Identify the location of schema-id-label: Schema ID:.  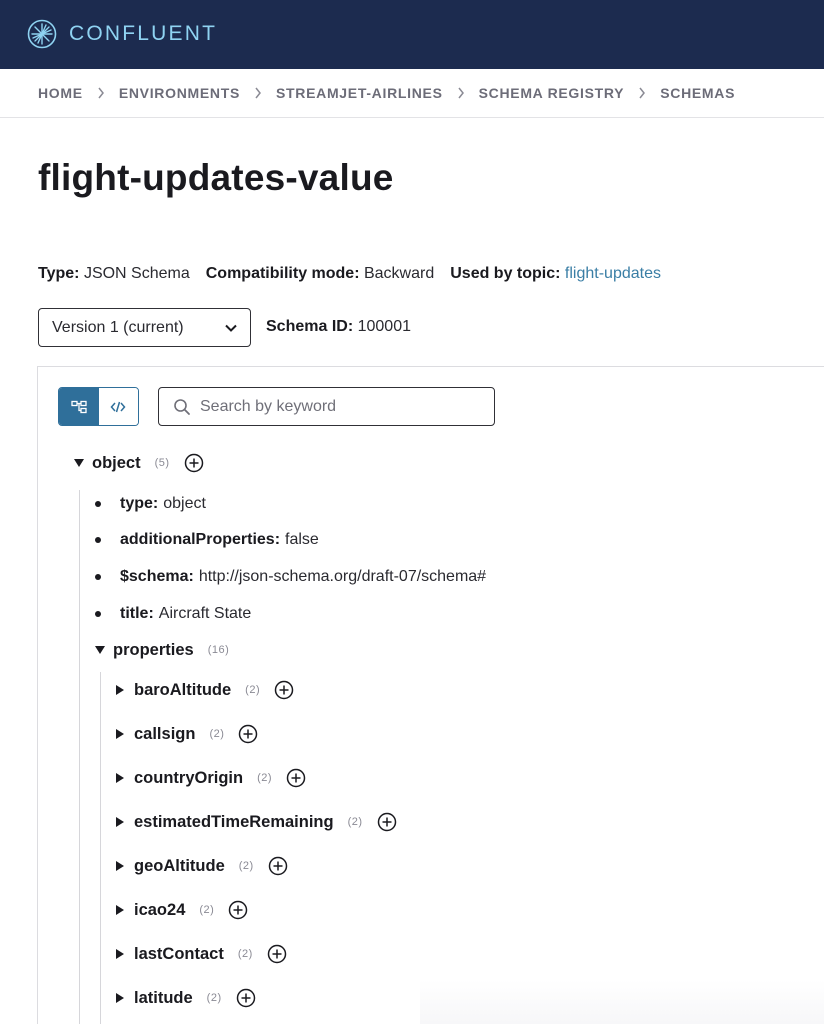
(310, 326).